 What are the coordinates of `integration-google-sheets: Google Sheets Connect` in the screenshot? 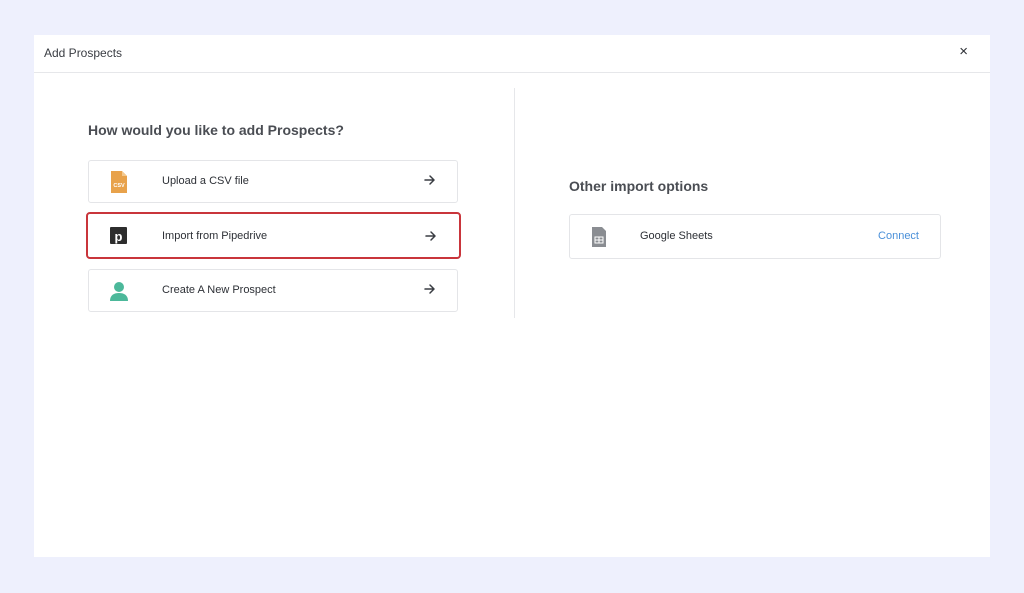 It's located at (755, 236).